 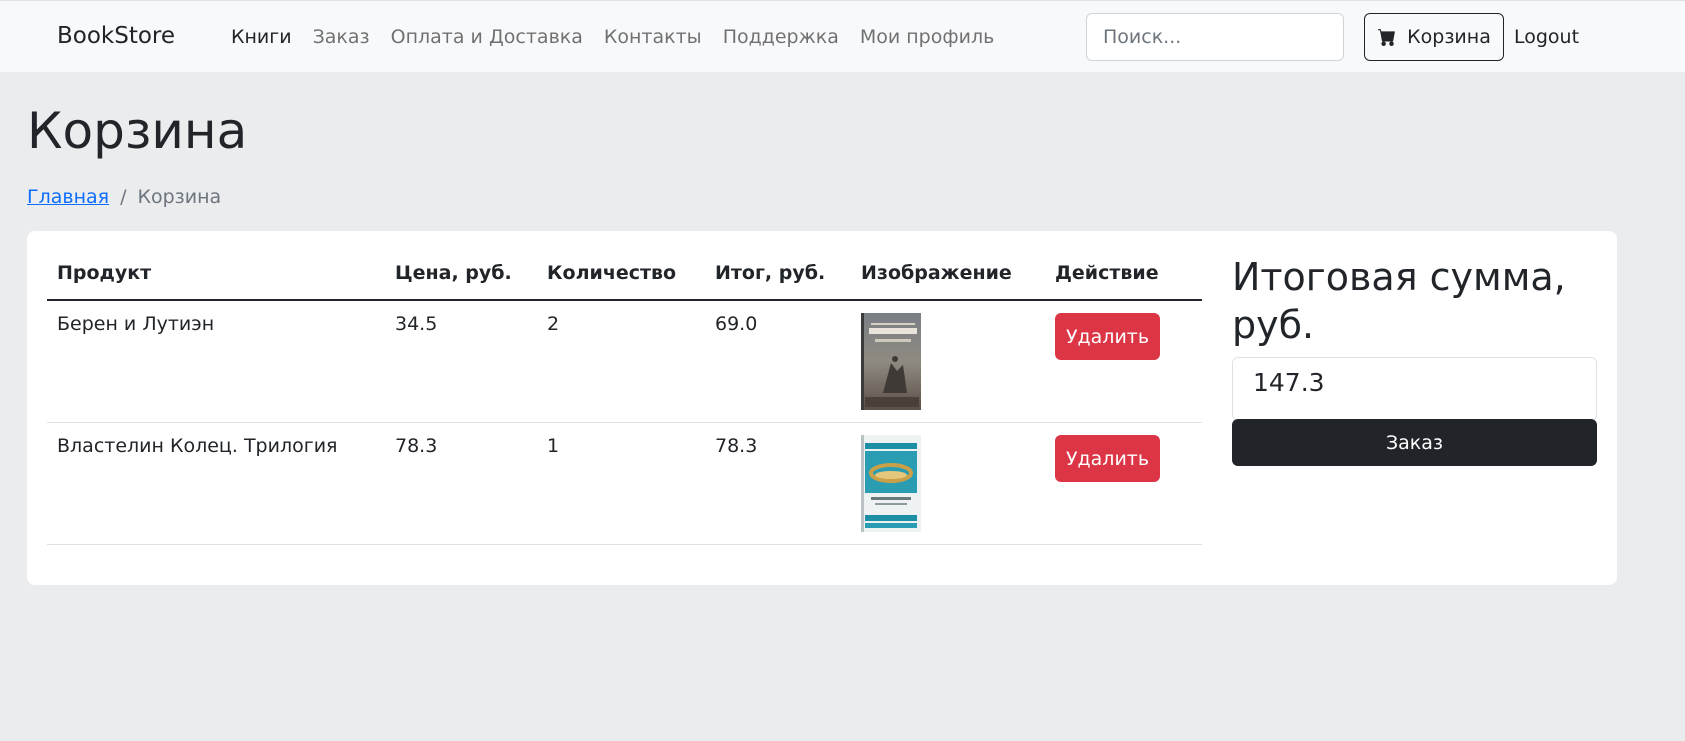 What do you see at coordinates (1414, 442) in the screenshot?
I see `order-button: Заказ` at bounding box center [1414, 442].